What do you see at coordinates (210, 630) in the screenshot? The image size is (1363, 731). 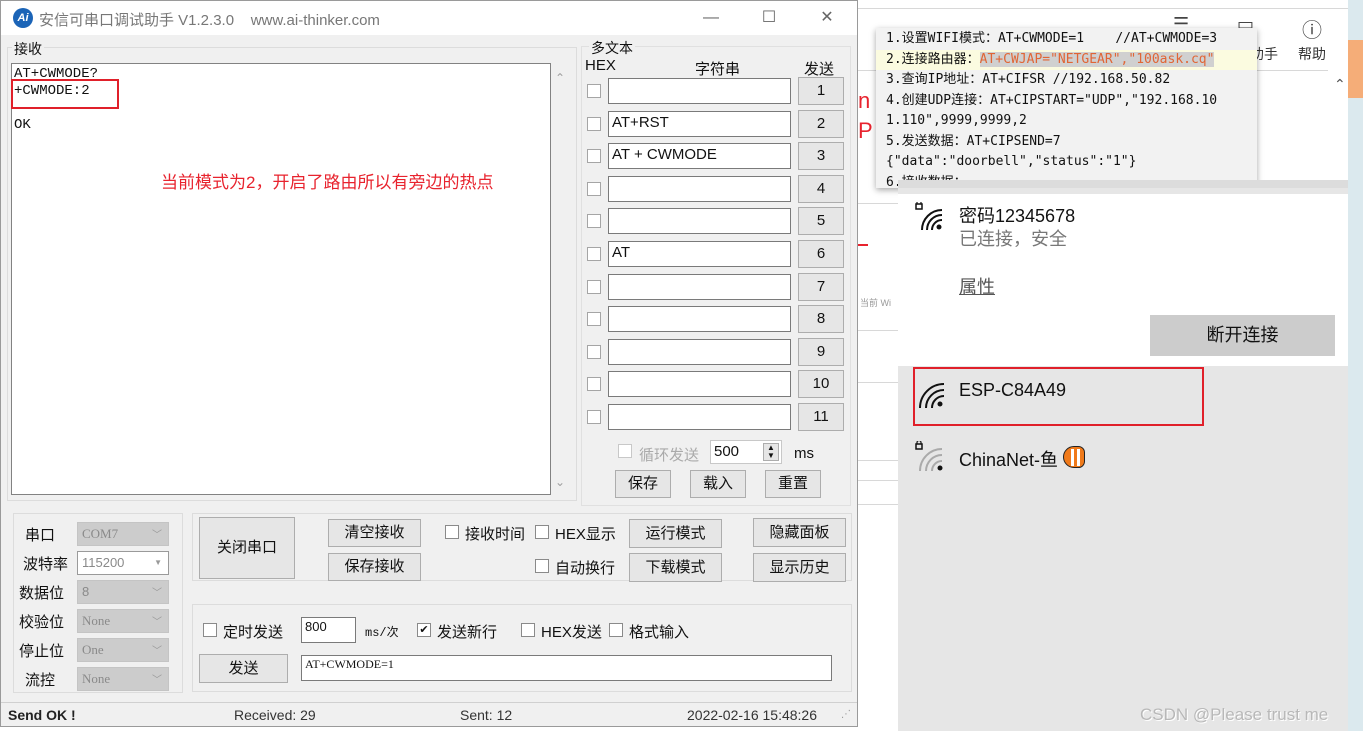 I see `timed-send-checkbox` at bounding box center [210, 630].